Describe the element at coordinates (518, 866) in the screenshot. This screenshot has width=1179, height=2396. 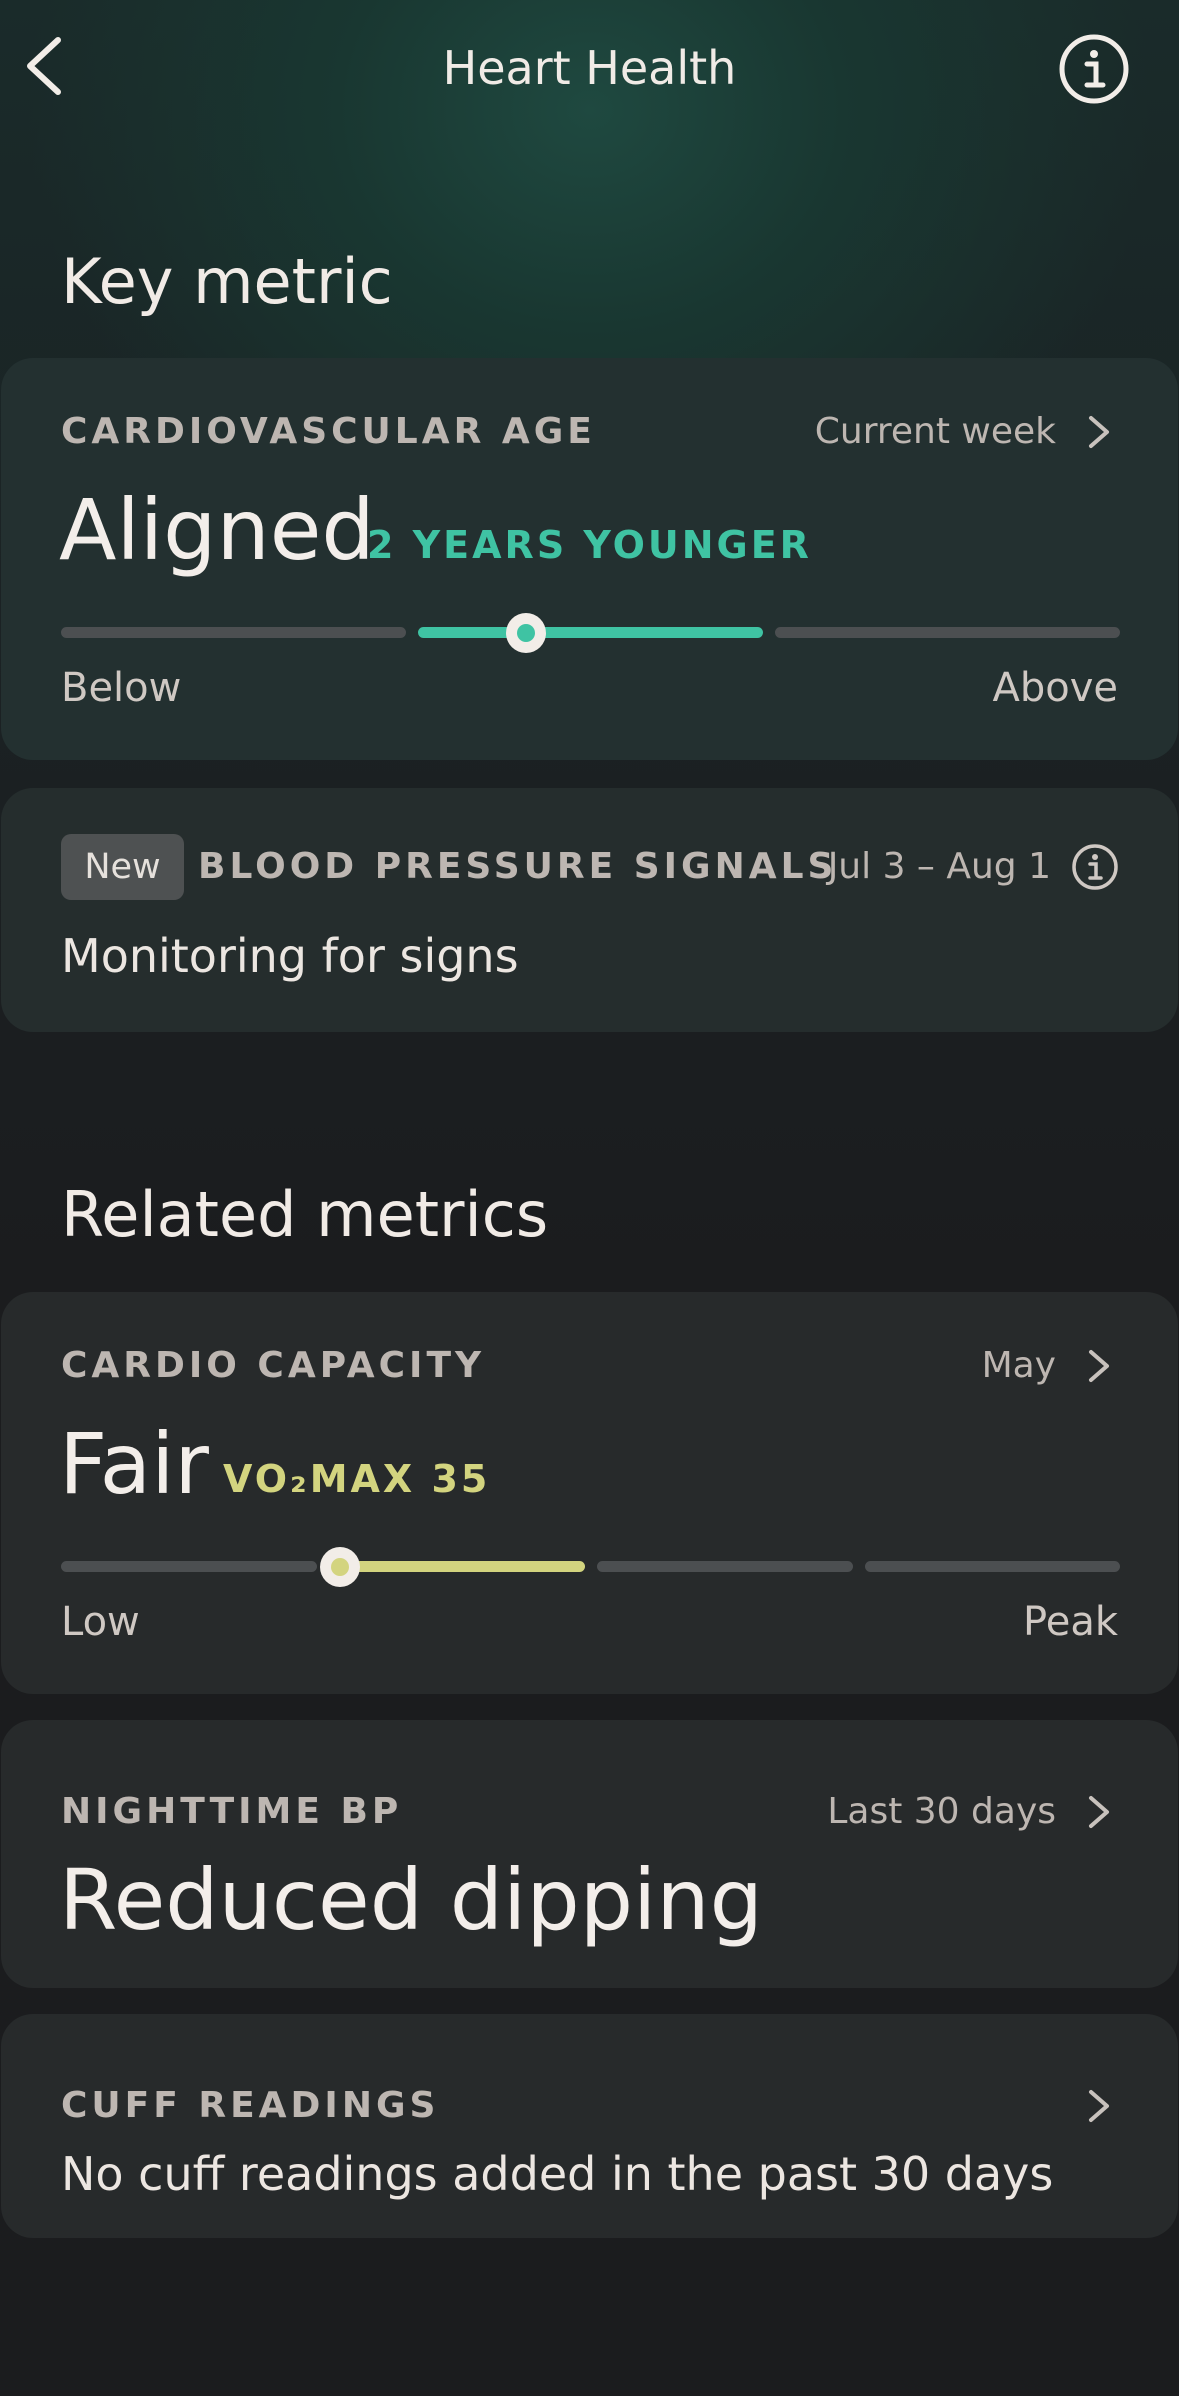
I see `blood-pressure-label: BLOOD PRESSURE SIGNALS` at that location.